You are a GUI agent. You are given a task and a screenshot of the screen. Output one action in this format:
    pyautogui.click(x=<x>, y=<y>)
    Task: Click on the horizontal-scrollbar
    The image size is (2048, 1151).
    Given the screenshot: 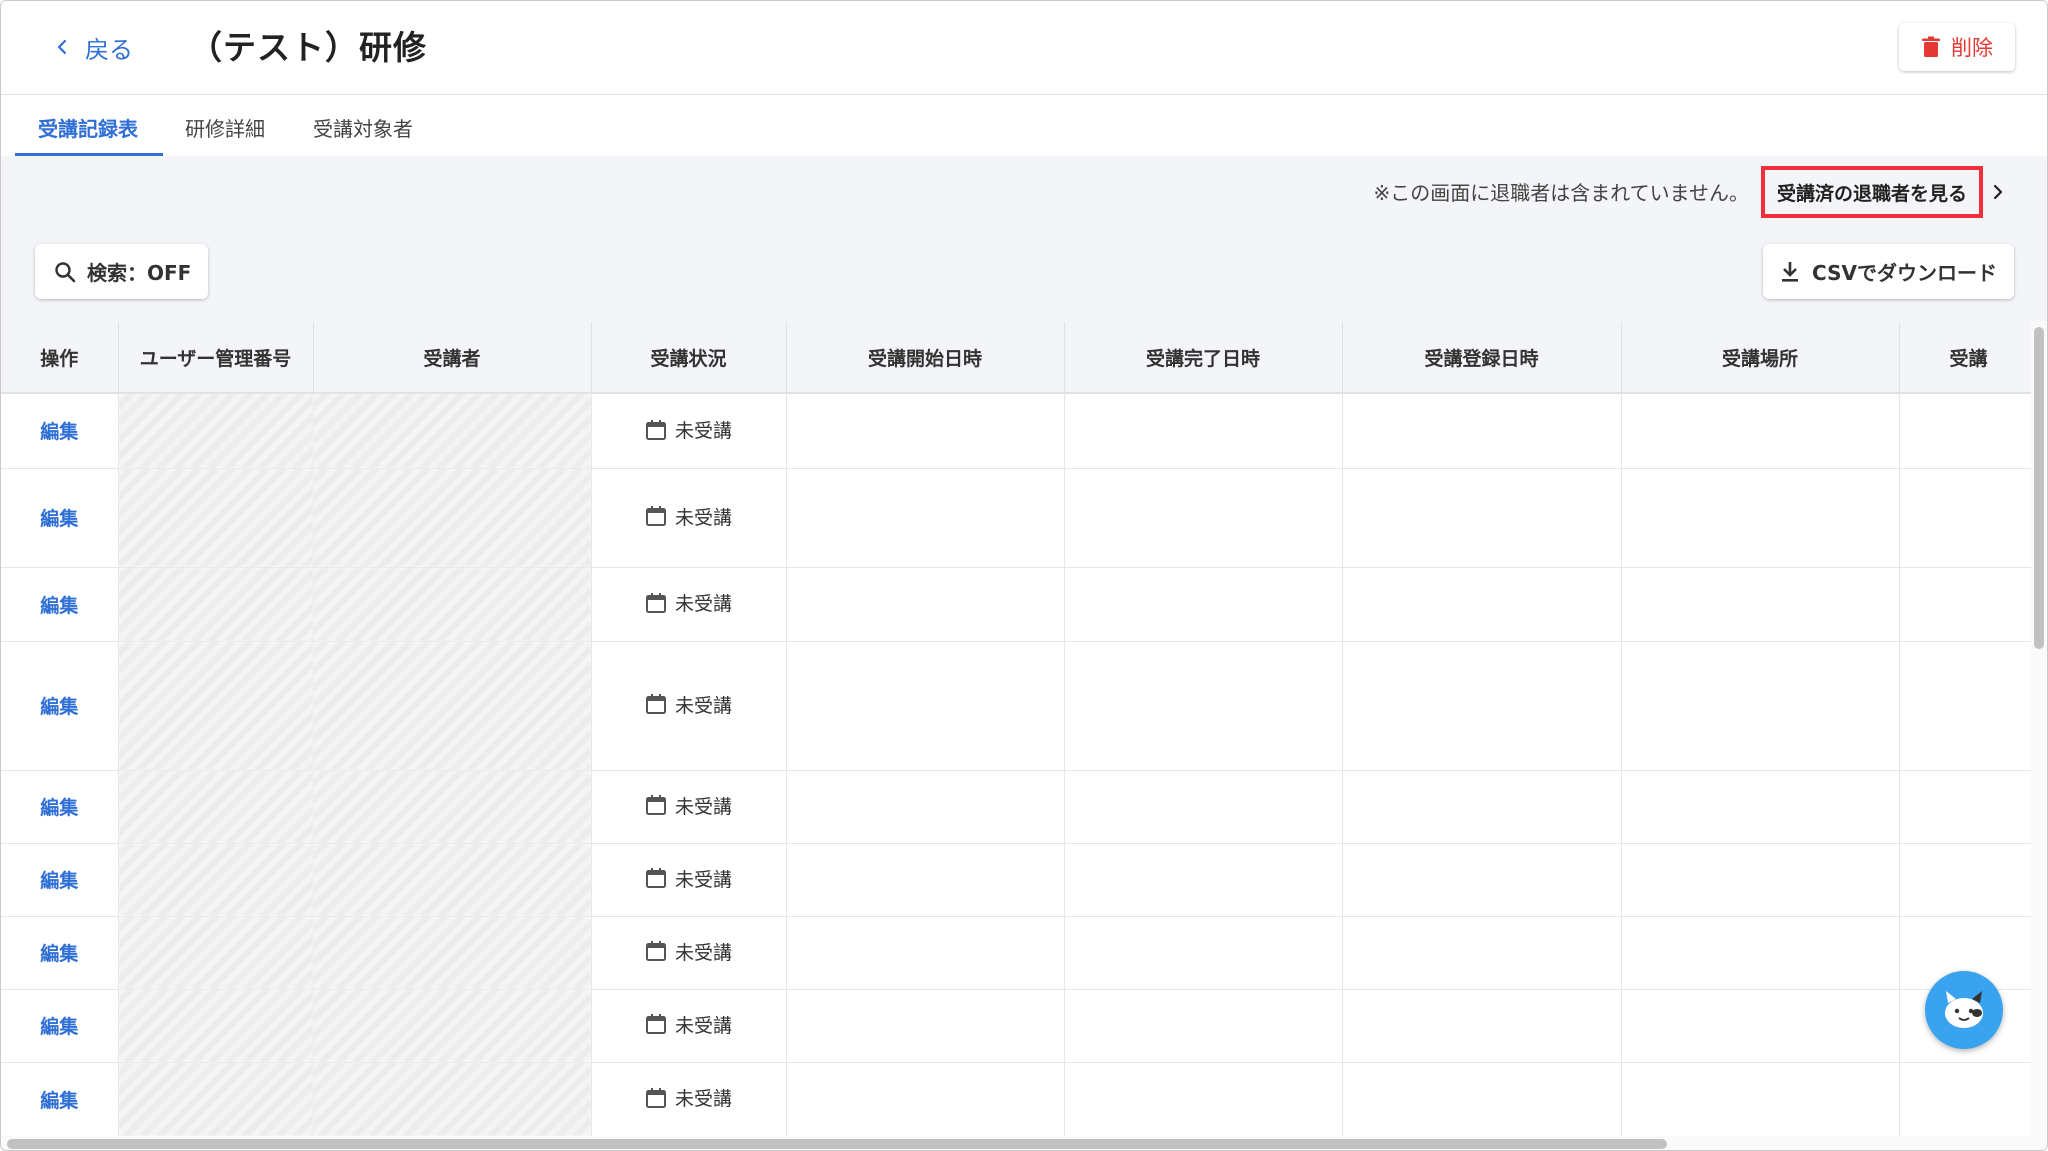 What is the action you would take?
    pyautogui.click(x=1024, y=1143)
    